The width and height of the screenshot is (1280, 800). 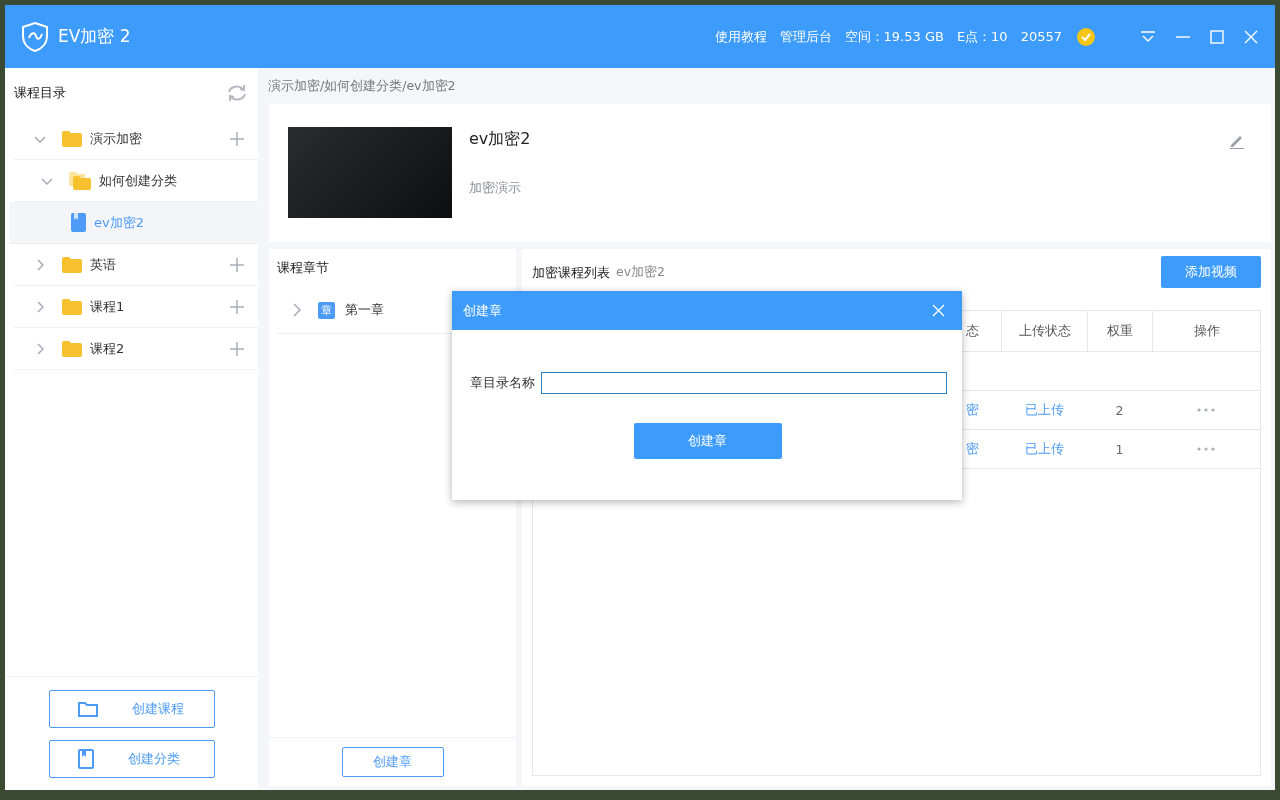 What do you see at coordinates (1120, 331) in the screenshot?
I see `column-header: 权重` at bounding box center [1120, 331].